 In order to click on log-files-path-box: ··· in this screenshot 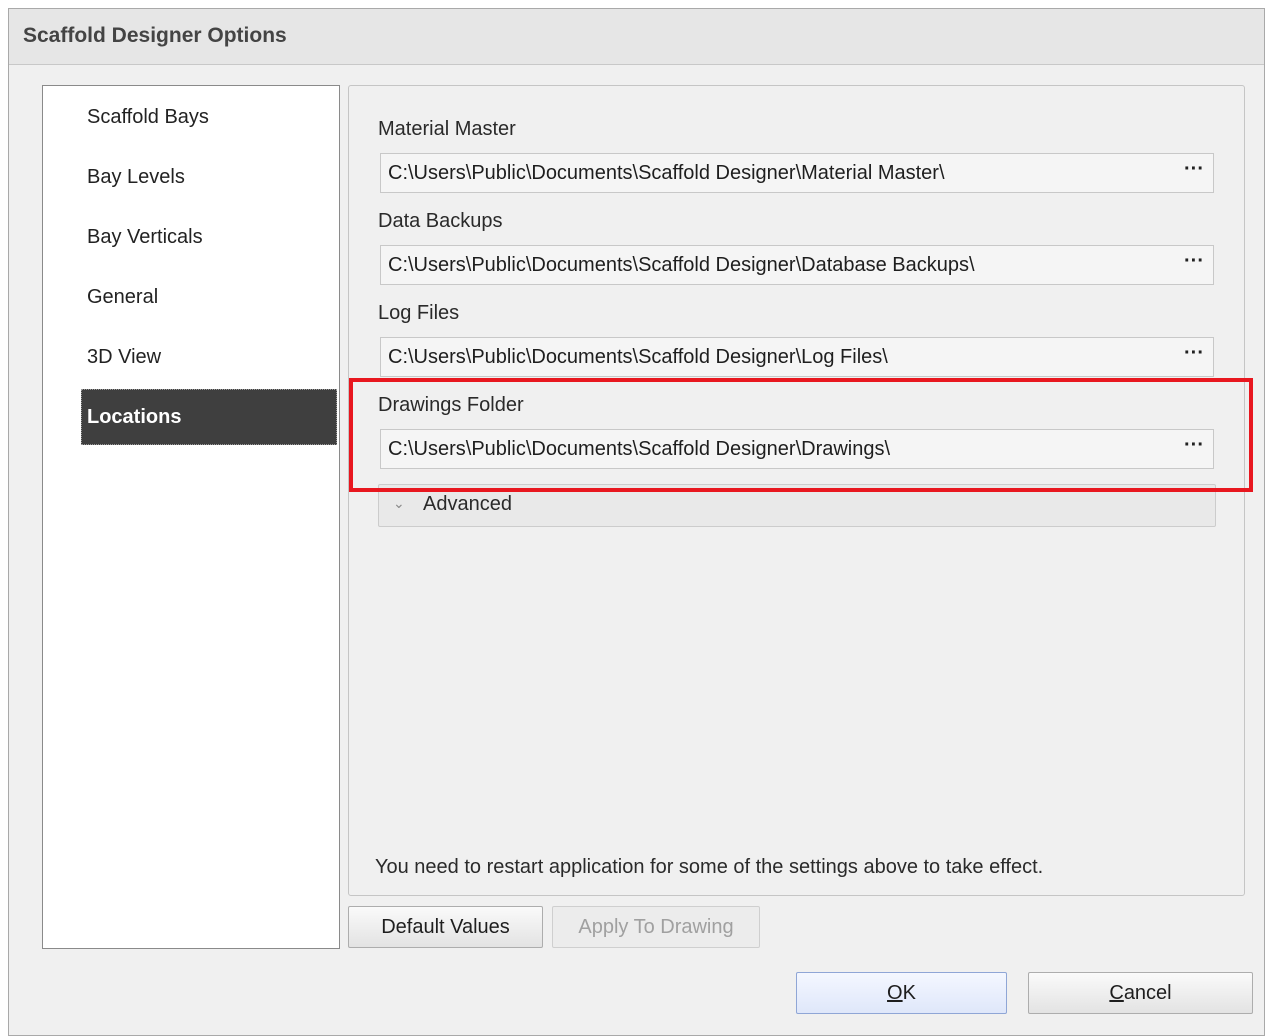, I will do `click(797, 357)`.